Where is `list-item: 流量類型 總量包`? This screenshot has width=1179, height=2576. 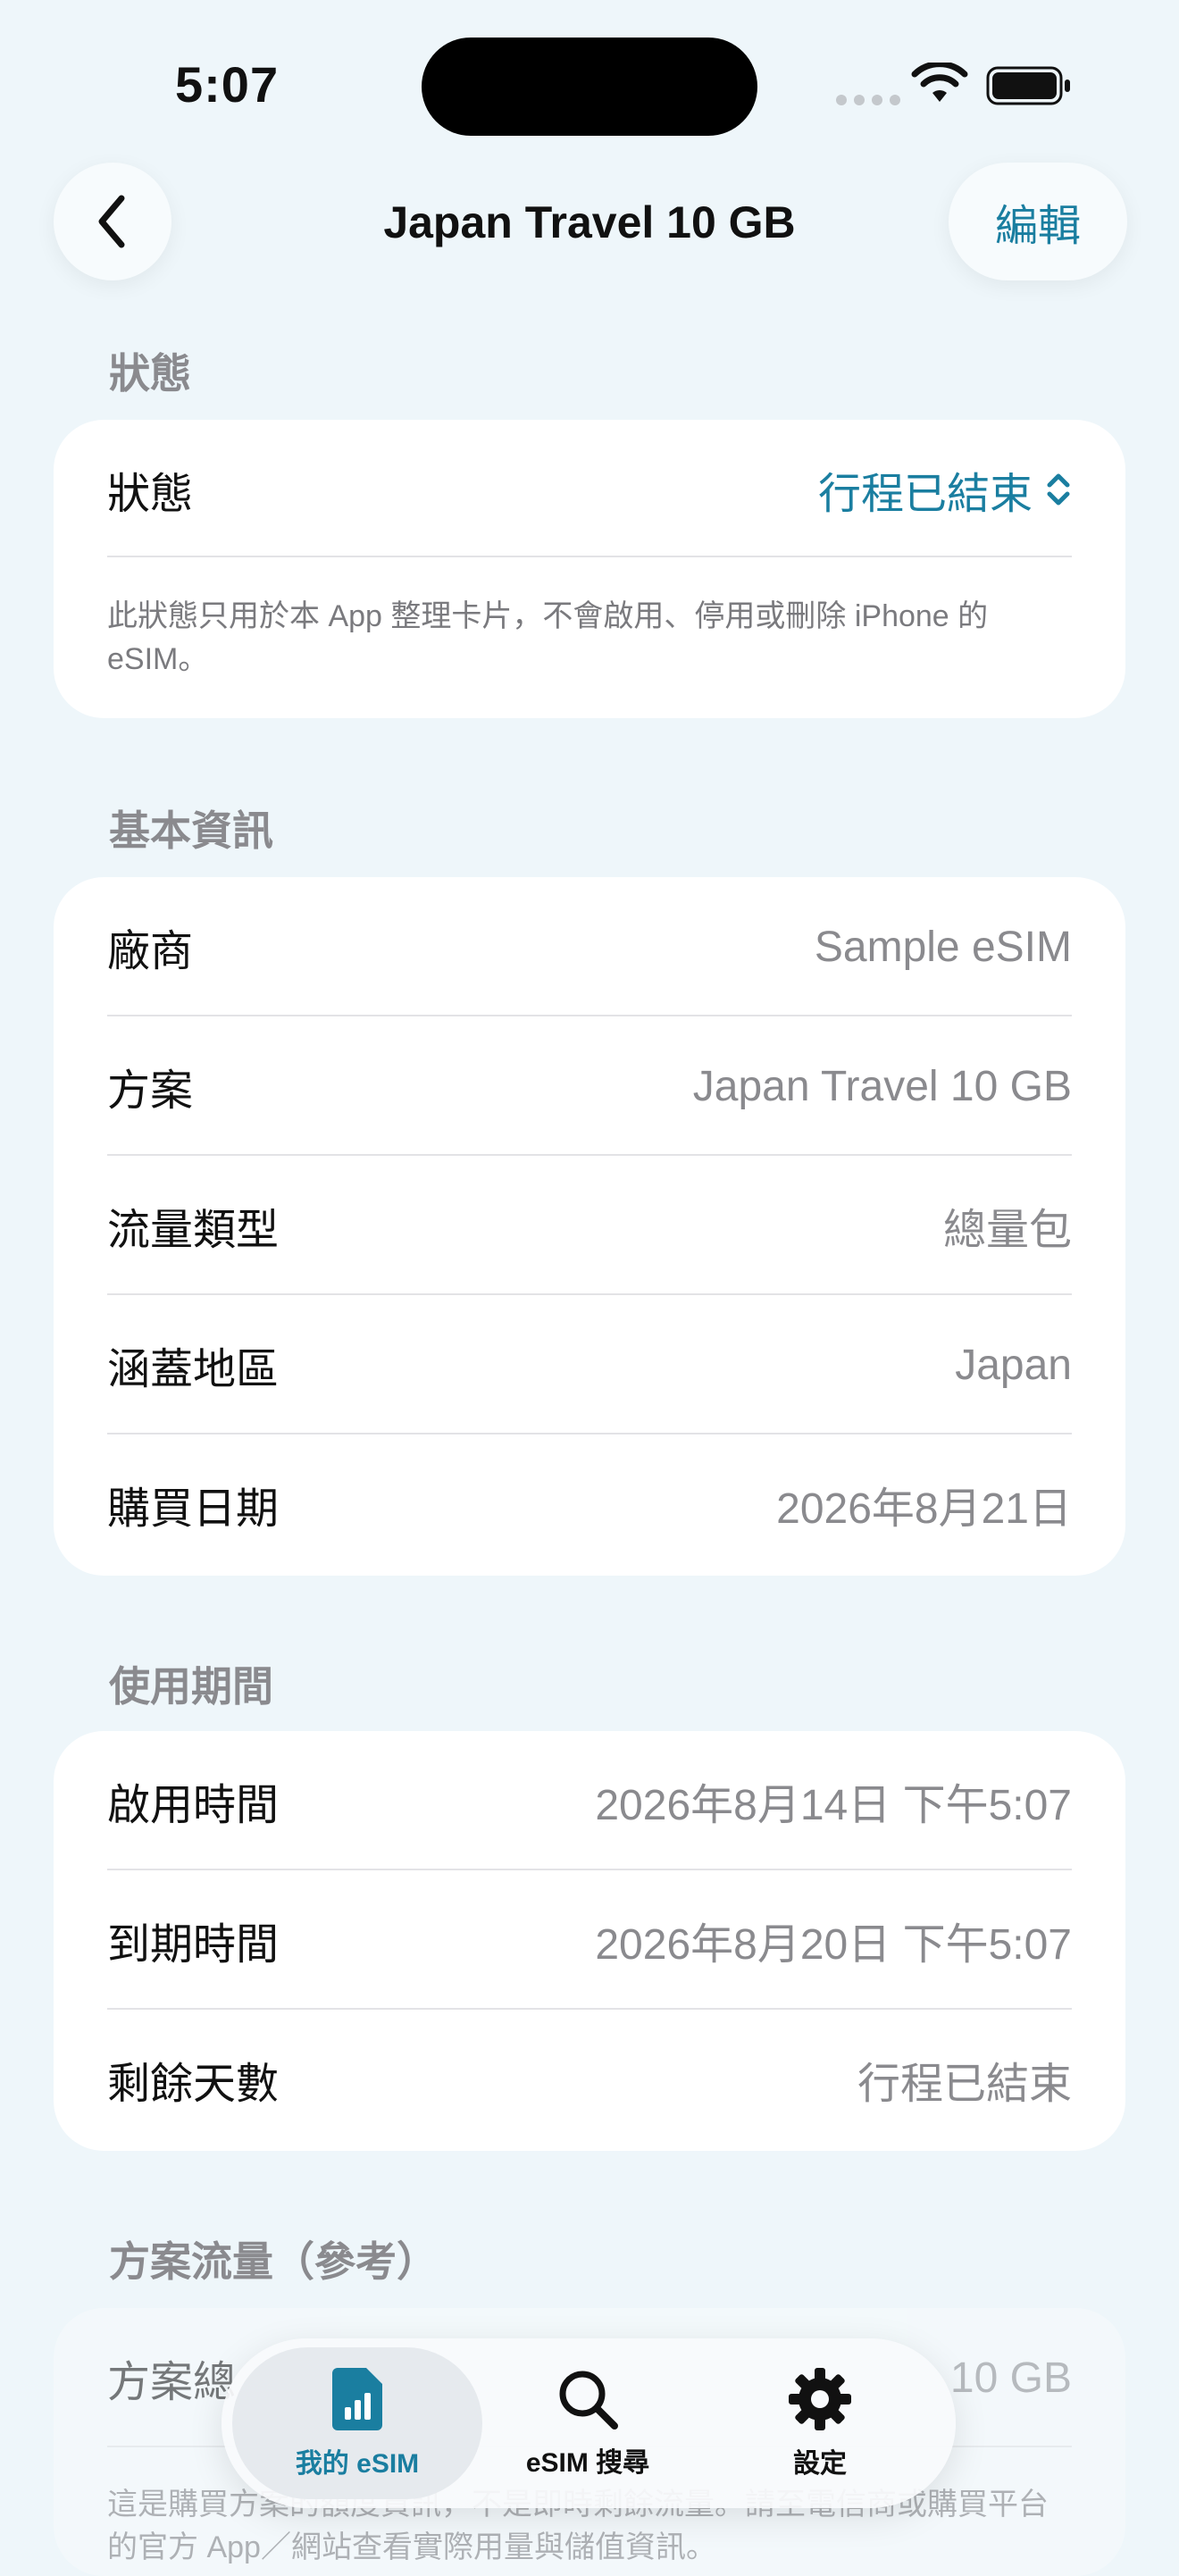 list-item: 流量類型 總量包 is located at coordinates (589, 1225).